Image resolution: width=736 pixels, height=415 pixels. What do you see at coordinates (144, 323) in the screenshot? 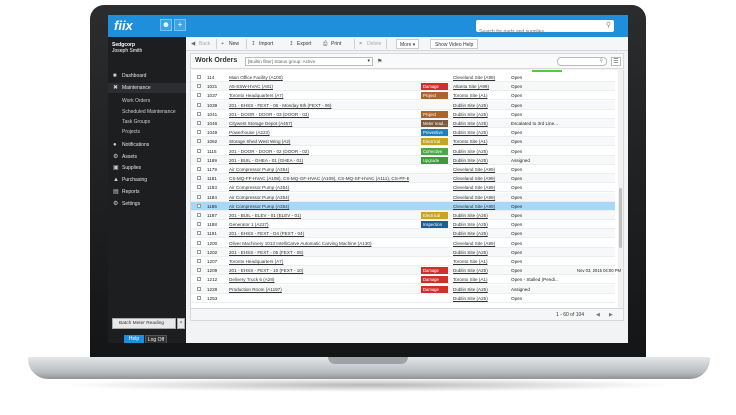
I see `batch-meter-reading-button: Batch Meter Reading` at bounding box center [144, 323].